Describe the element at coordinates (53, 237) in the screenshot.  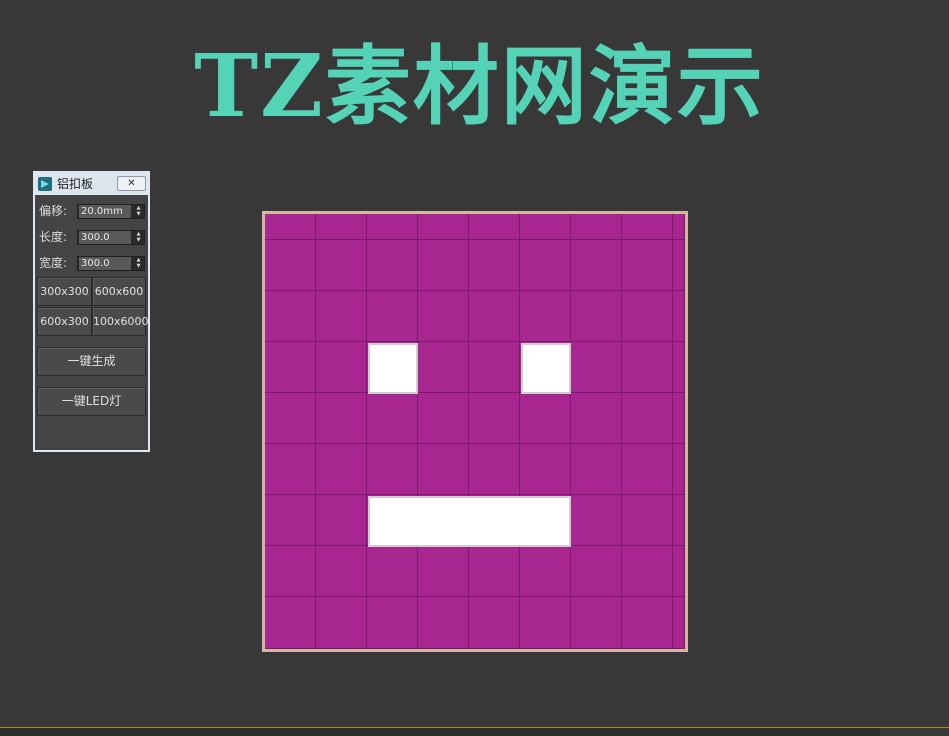
I see `length-label: 长度:` at that location.